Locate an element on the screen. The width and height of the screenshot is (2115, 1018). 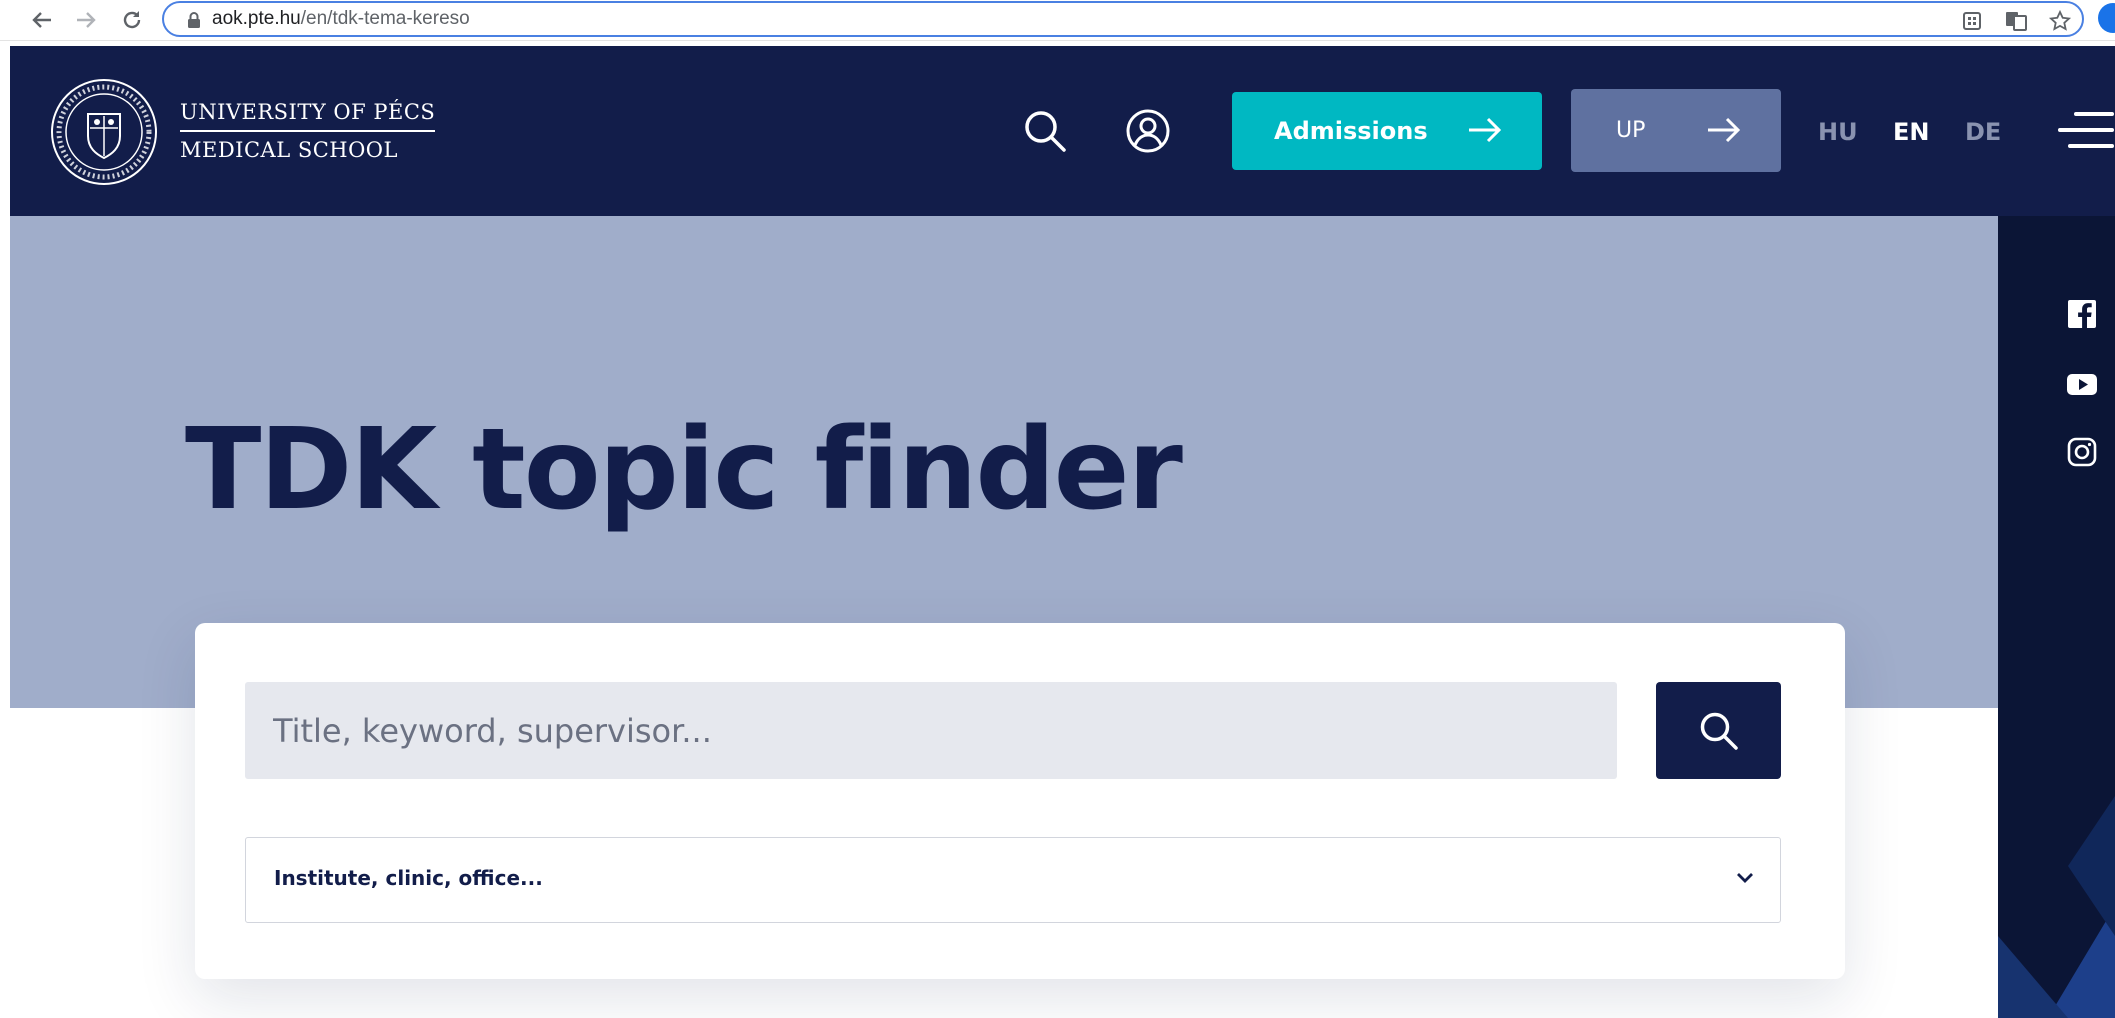
bookmark-star-icon is located at coordinates (2060, 21).